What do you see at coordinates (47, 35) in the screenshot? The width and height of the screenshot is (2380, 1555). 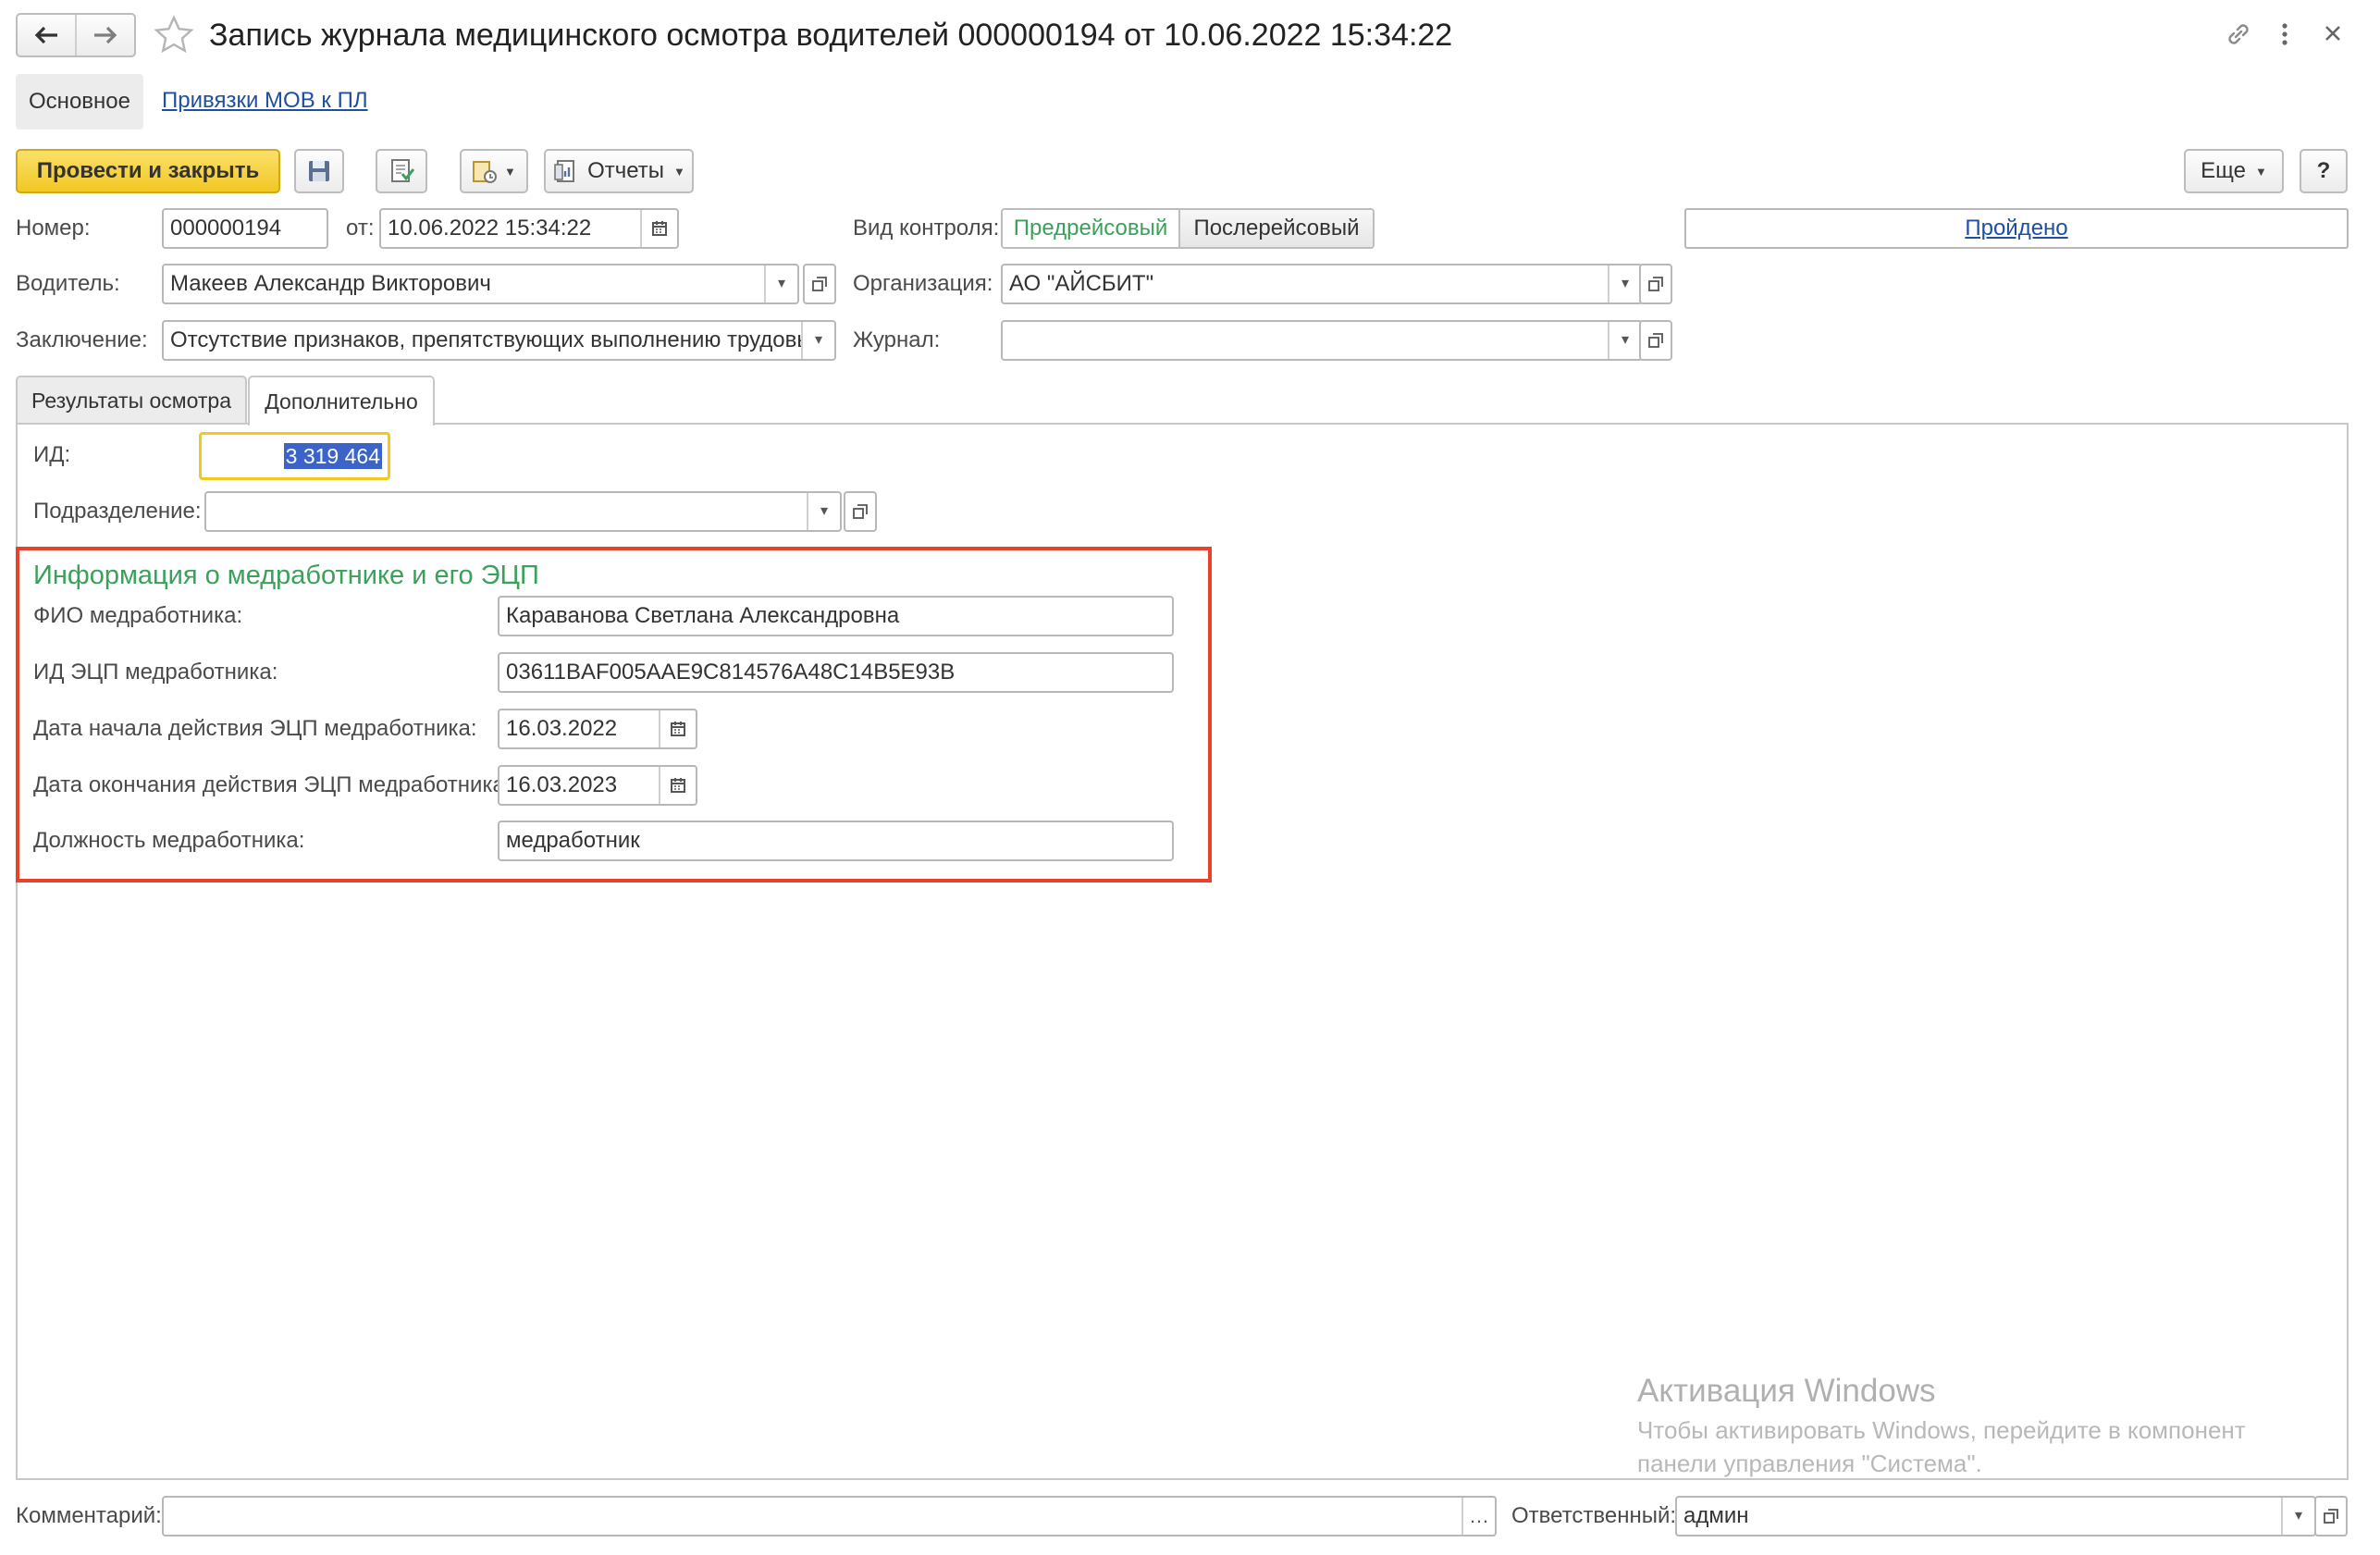 I see `back-button` at bounding box center [47, 35].